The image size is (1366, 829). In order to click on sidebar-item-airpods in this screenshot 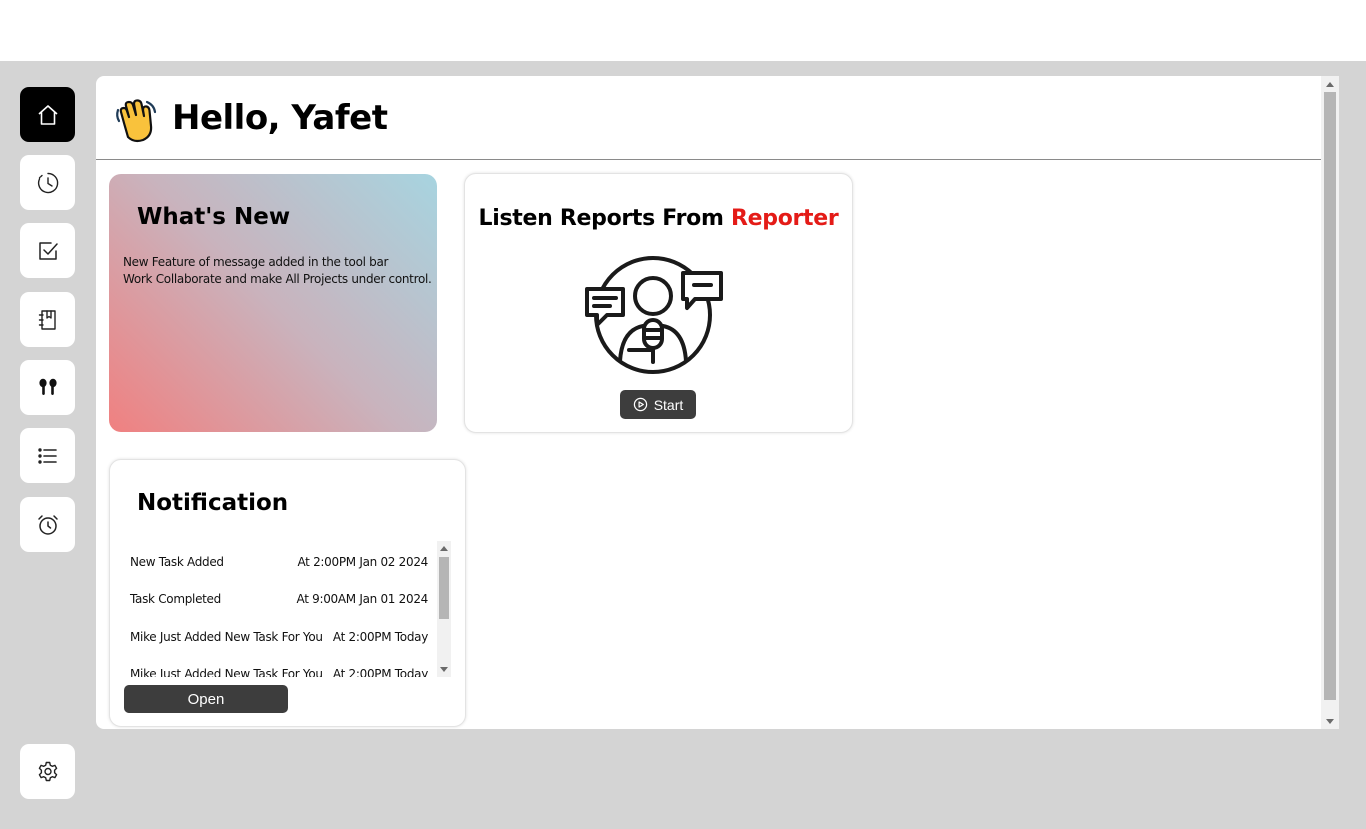, I will do `click(47, 387)`.